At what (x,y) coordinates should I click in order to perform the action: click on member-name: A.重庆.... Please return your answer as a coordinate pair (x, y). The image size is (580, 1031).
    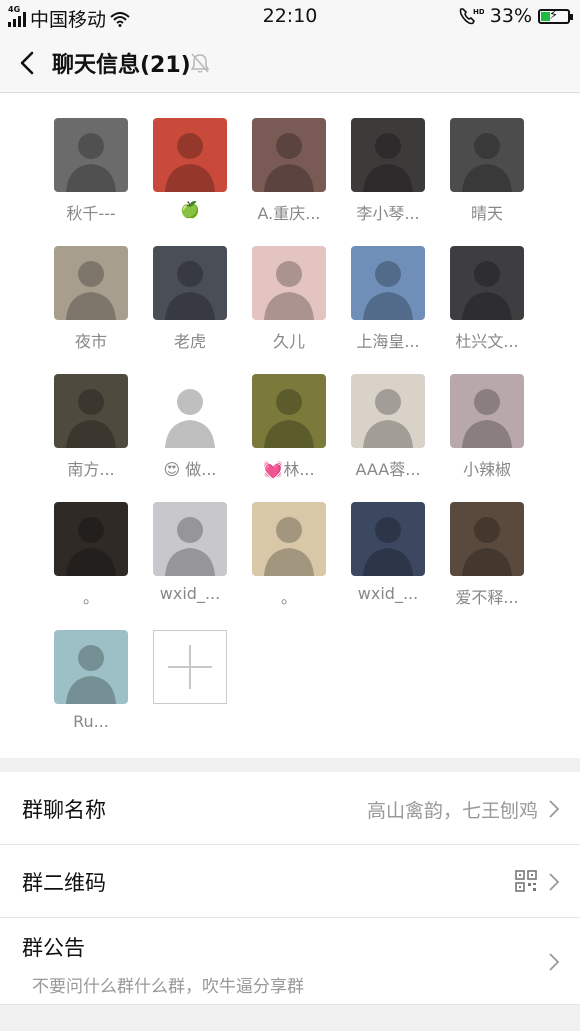
    Looking at the image, I should click on (289, 213).